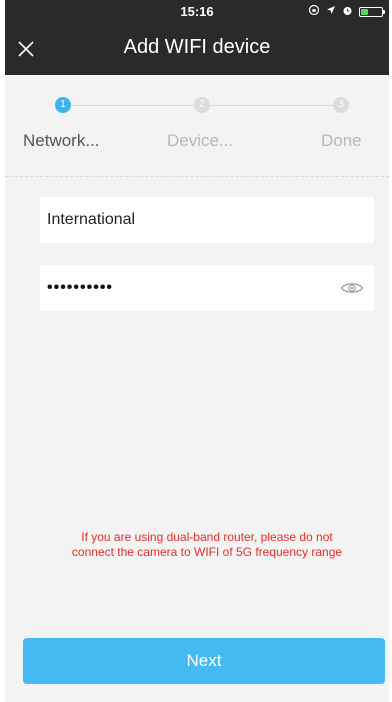  What do you see at coordinates (331, 11) in the screenshot?
I see `location-arrow-icon` at bounding box center [331, 11].